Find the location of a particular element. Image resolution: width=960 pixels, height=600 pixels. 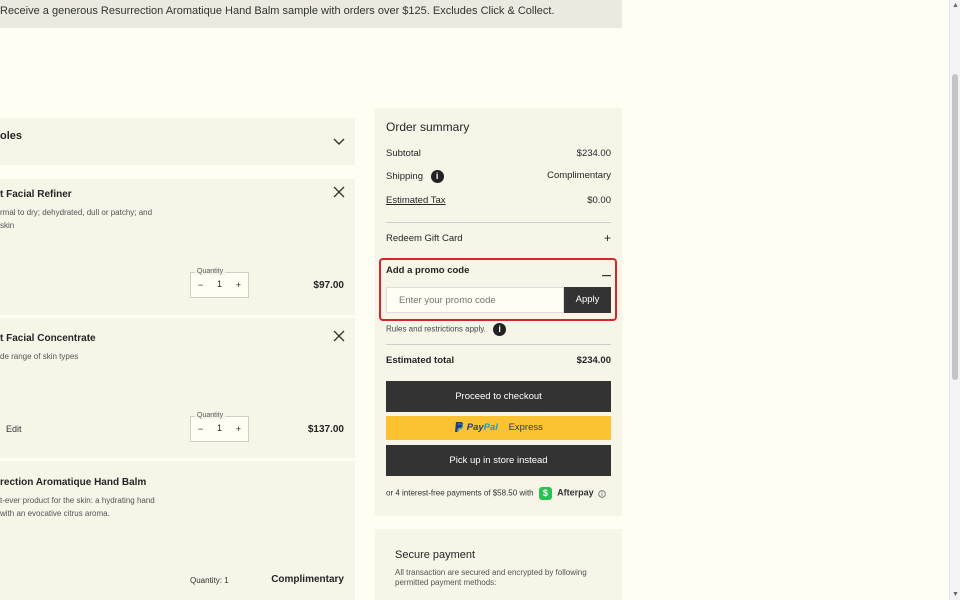

shipping-value: Complimentary is located at coordinates (579, 175).